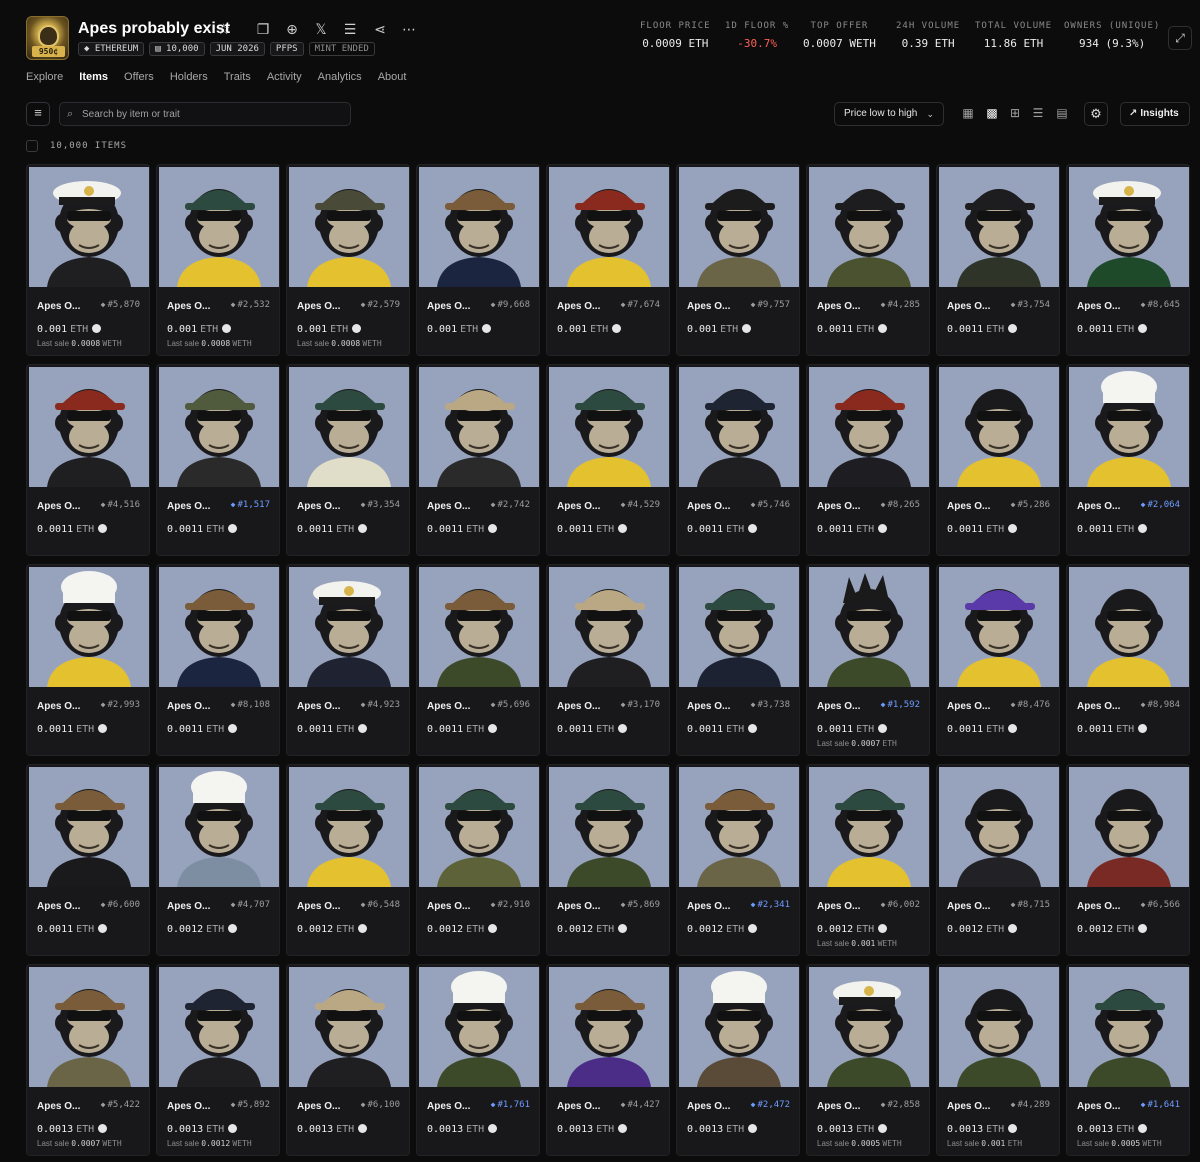 Image resolution: width=1200 pixels, height=1162 pixels. What do you see at coordinates (1038, 113) in the screenshot?
I see `view-list-icon: ☰` at bounding box center [1038, 113].